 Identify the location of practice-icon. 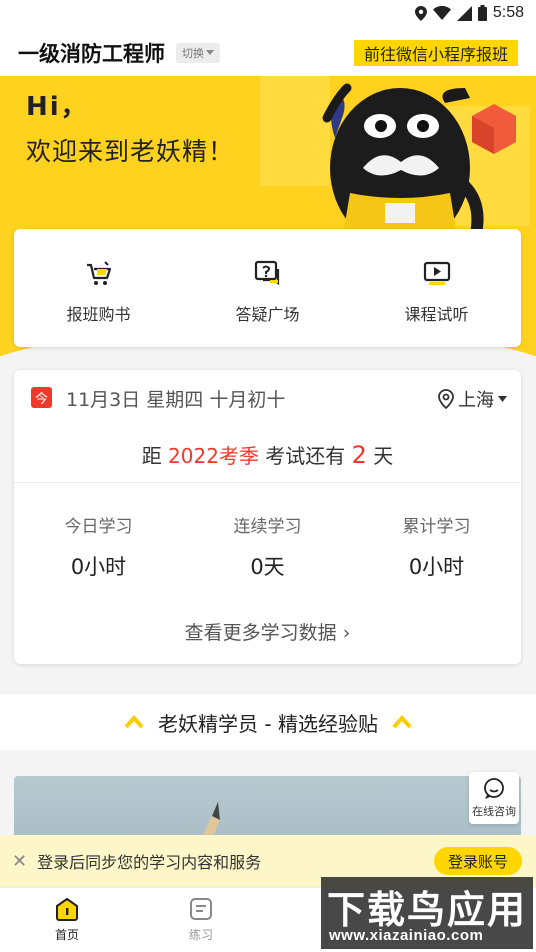
(201, 909).